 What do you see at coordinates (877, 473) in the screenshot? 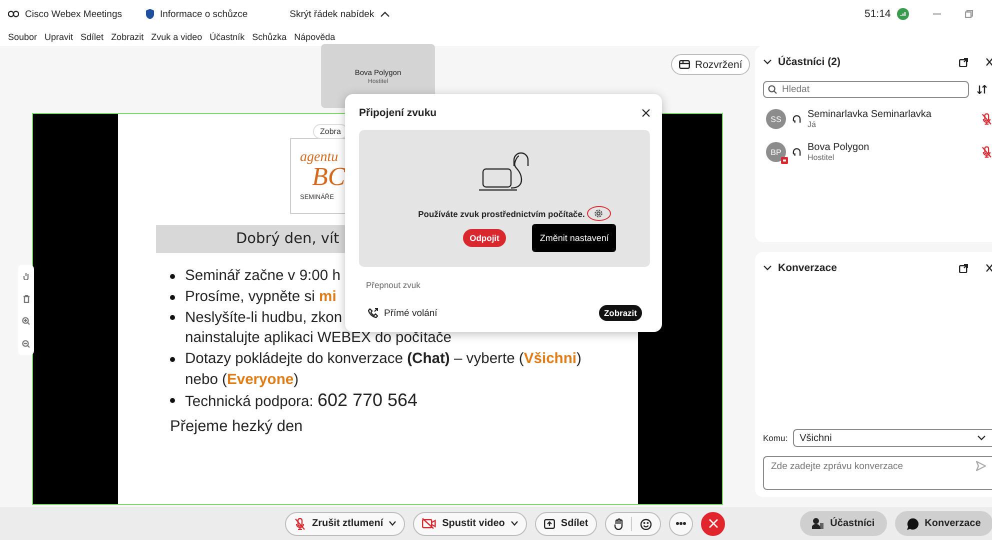
I see `message-field: Zde zadejte zprávu konverzace` at bounding box center [877, 473].